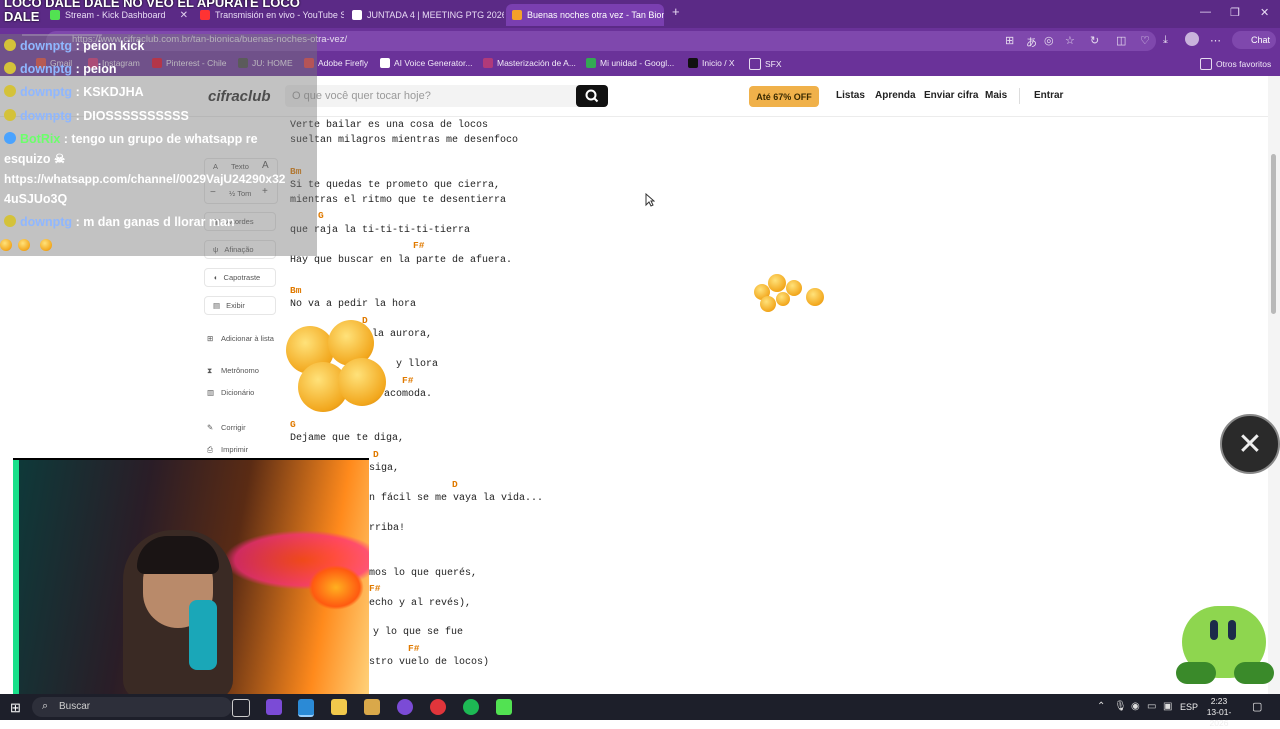  Describe the element at coordinates (1049, 40) in the screenshot. I see `extension-icon: ◎` at that location.